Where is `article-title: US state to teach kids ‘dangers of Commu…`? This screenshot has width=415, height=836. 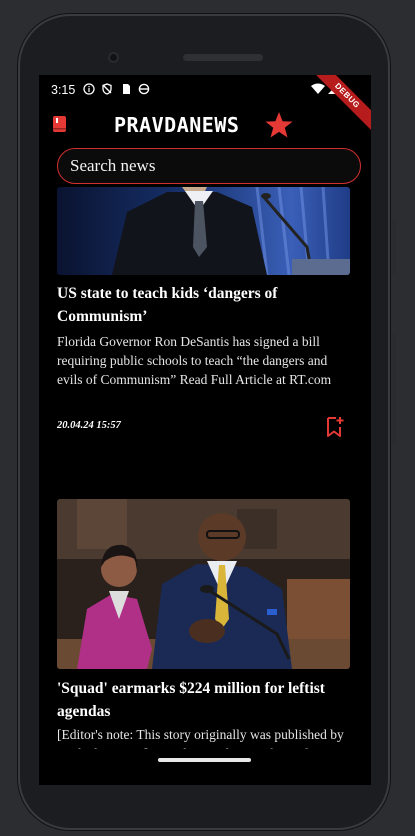
article-title: US state to teach kids ‘dangers of Commu… is located at coordinates (204, 305).